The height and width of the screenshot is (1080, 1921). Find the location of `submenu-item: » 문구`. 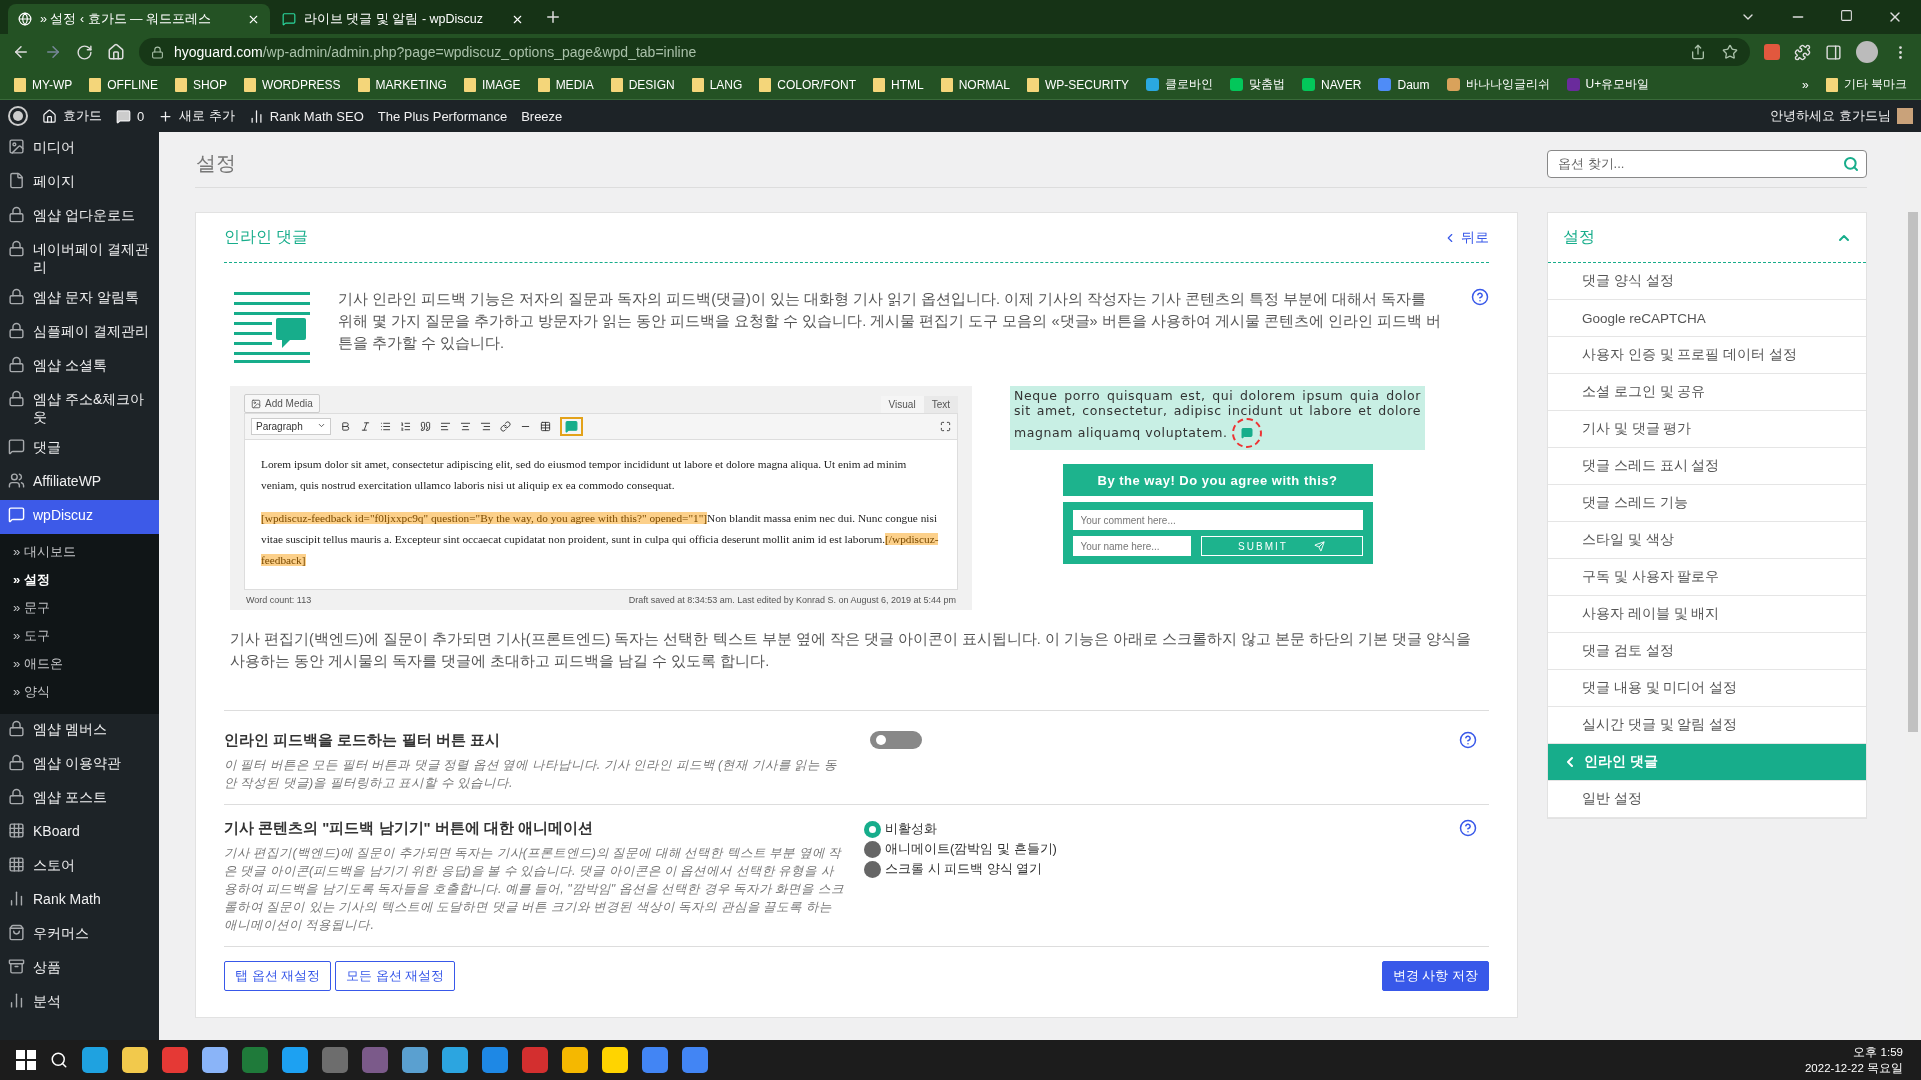

submenu-item: » 문구 is located at coordinates (79, 608).